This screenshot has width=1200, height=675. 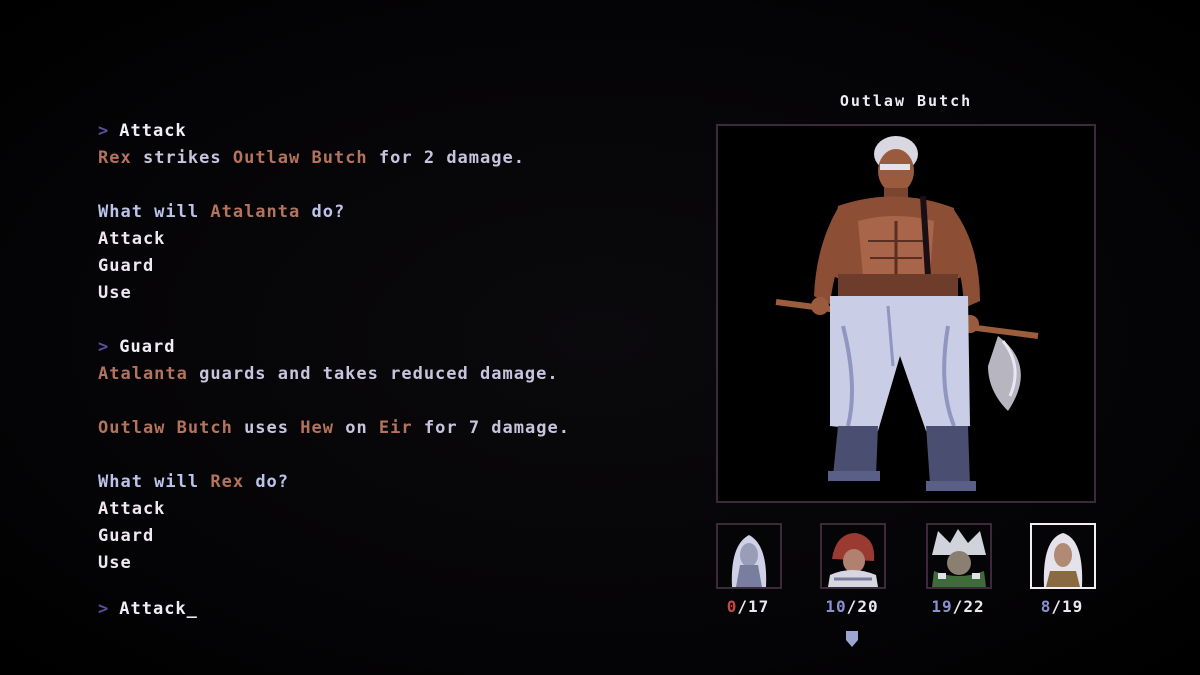 What do you see at coordinates (388, 482) in the screenshot?
I see `log-question: What will Rex do?` at bounding box center [388, 482].